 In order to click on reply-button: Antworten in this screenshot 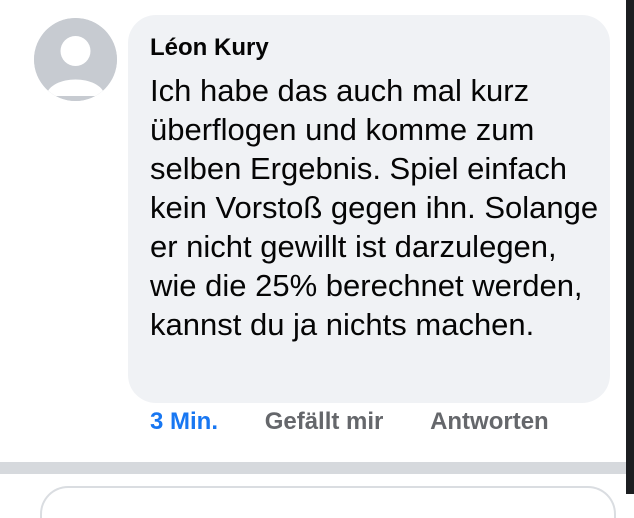, I will do `click(489, 422)`.